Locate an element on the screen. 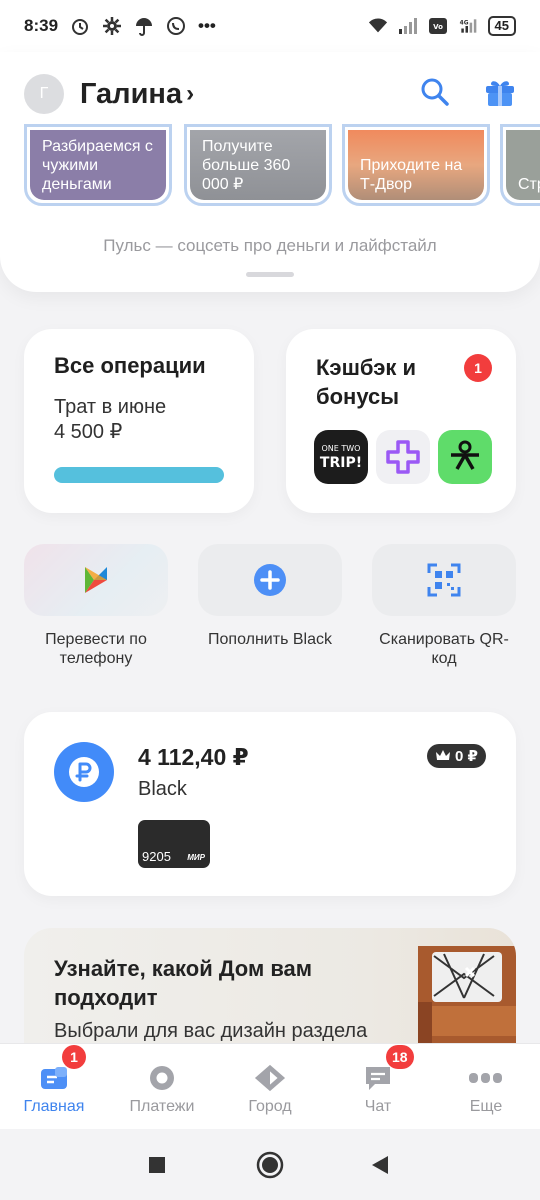  status-time: 8:39 is located at coordinates (41, 25).